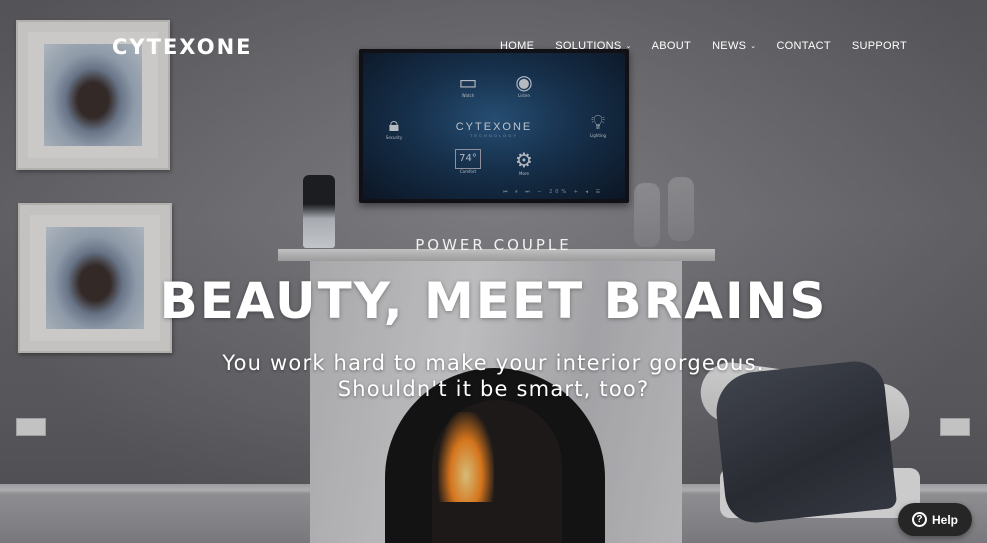 This screenshot has width=987, height=543. I want to click on nav-item-solutions: SOLUTIONS ⌄, so click(593, 46).